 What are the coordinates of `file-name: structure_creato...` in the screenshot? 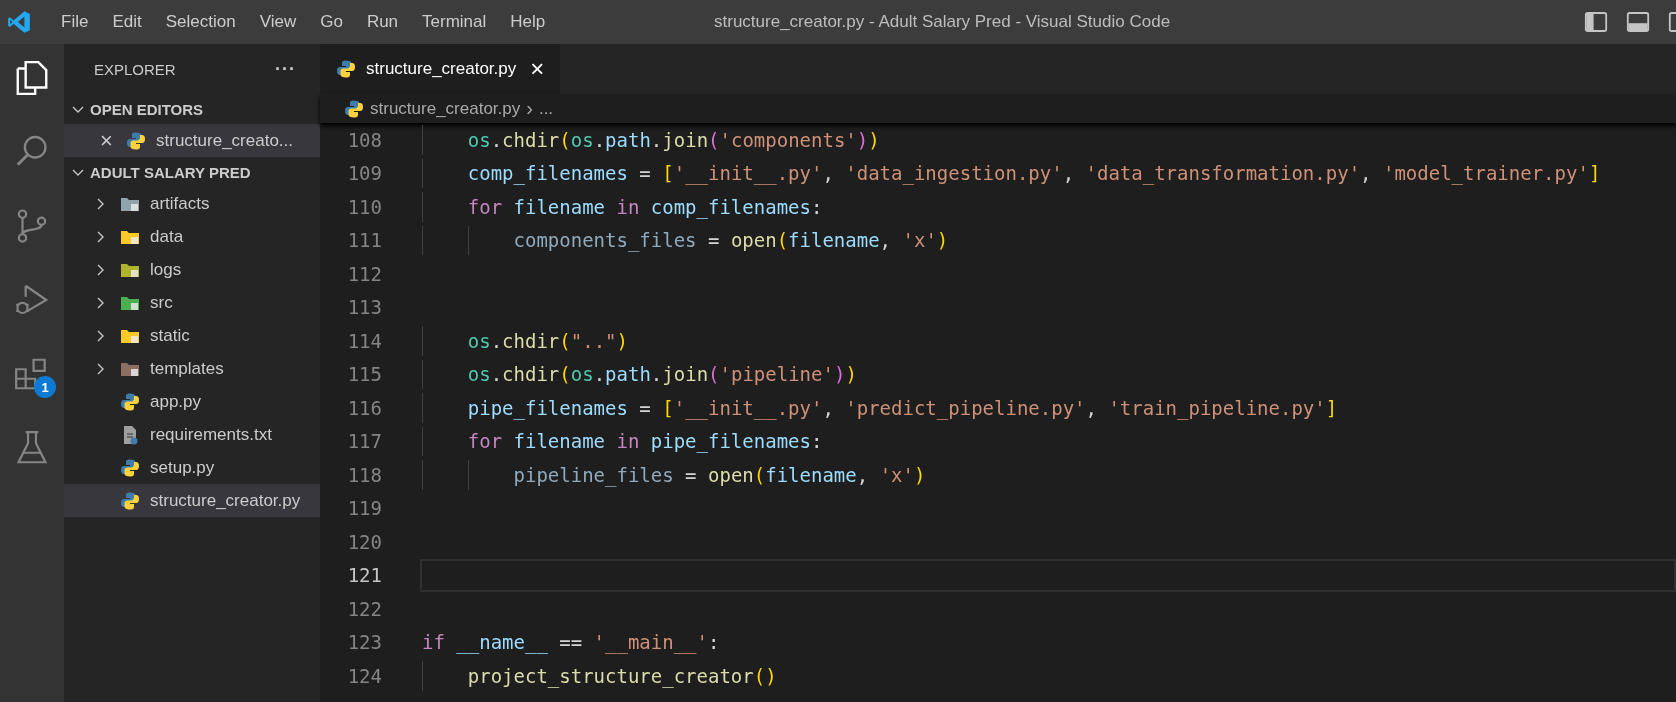 It's located at (224, 140).